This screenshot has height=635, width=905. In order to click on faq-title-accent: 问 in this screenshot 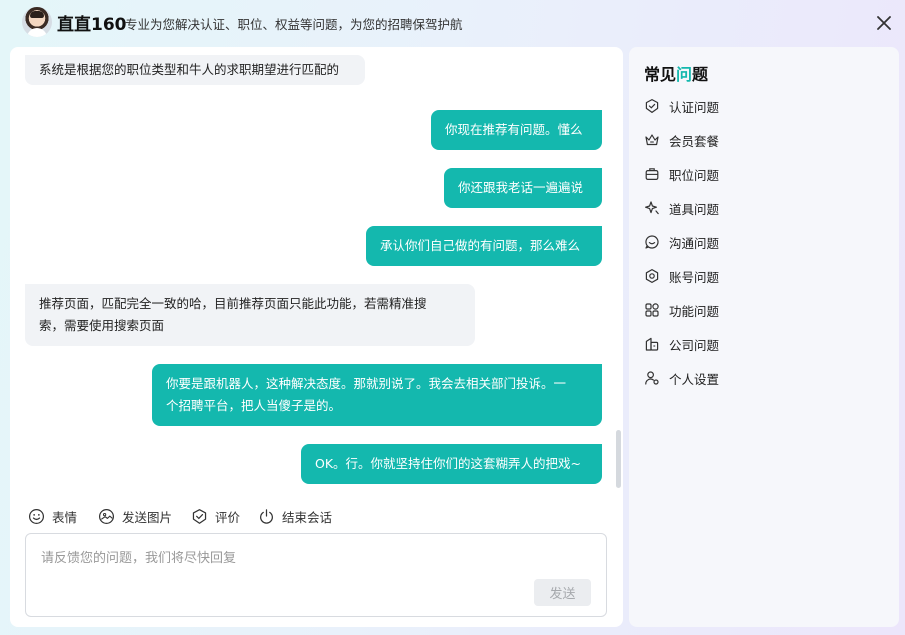, I will do `click(684, 74)`.